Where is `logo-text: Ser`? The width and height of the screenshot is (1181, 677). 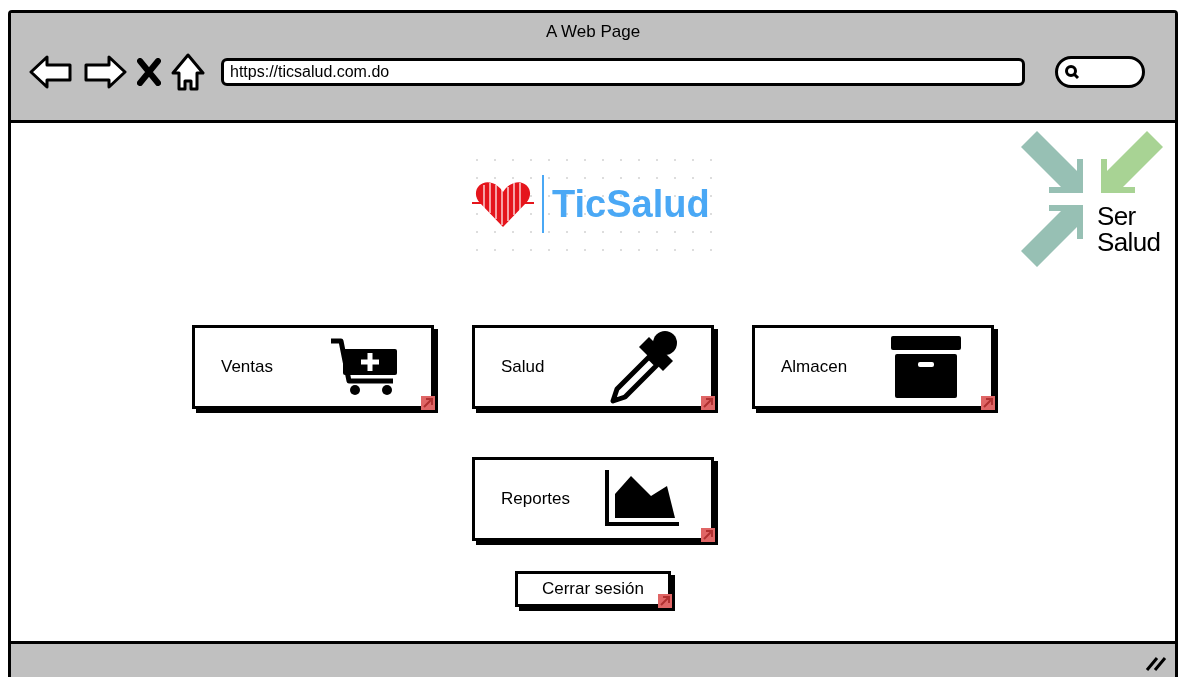
logo-text: Ser is located at coordinates (1117, 216).